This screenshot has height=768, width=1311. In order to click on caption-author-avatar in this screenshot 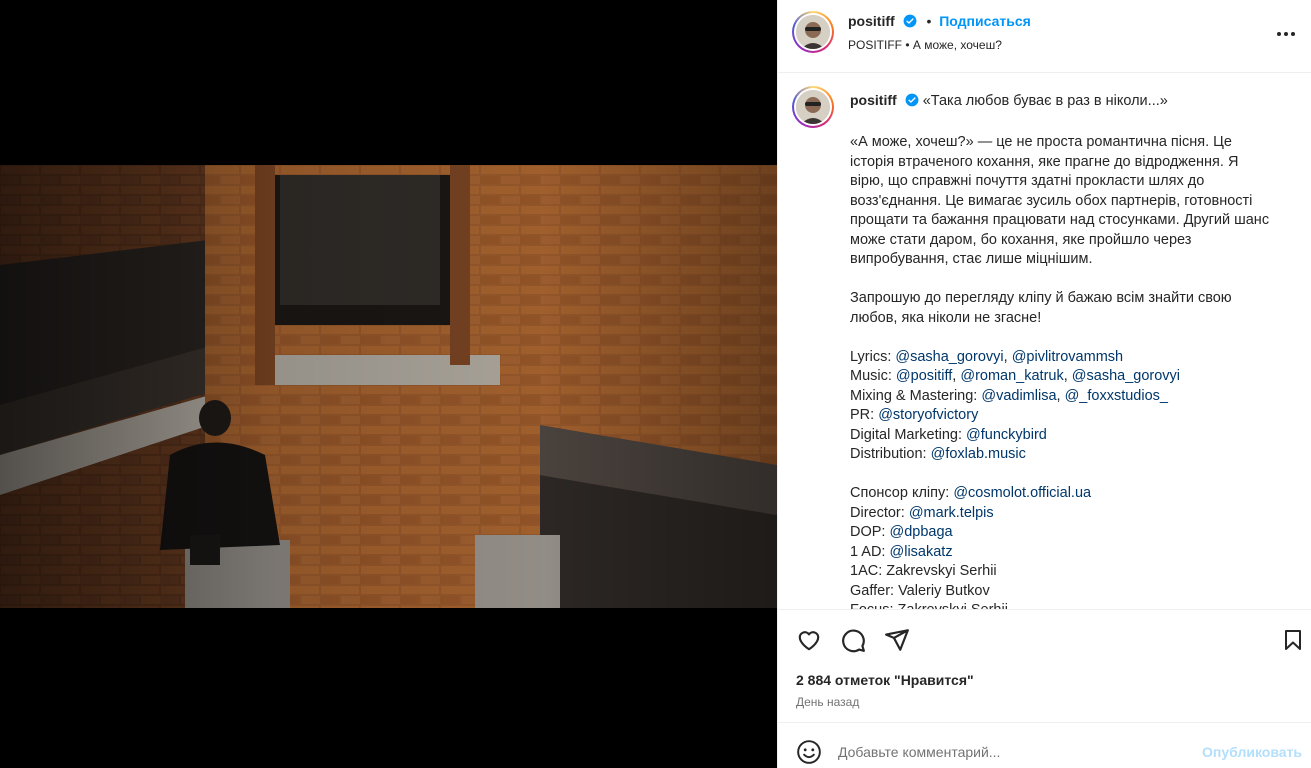, I will do `click(813, 107)`.